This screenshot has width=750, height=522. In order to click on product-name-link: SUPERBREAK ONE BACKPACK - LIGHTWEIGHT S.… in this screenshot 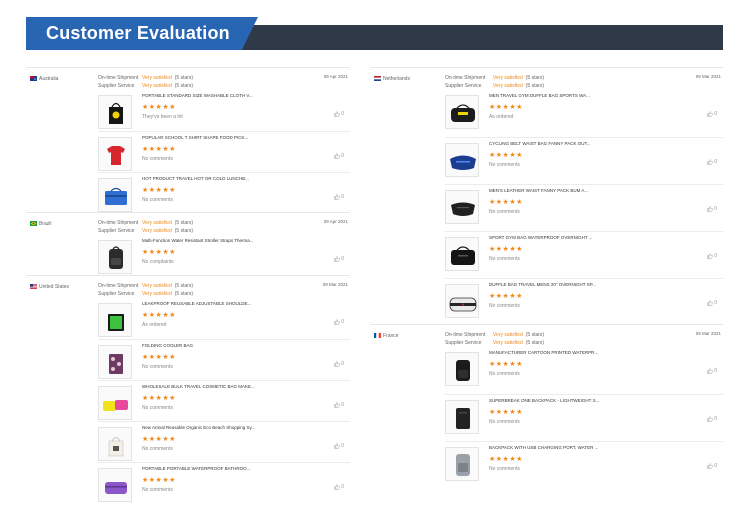, I will do `click(544, 400)`.